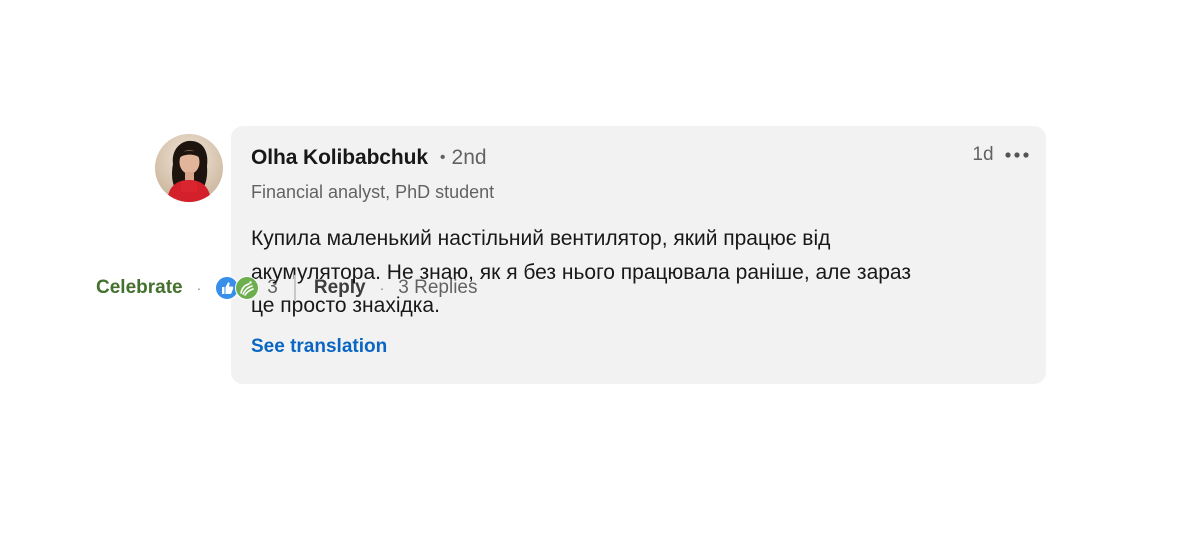  I want to click on reply-button: Reply, so click(340, 288).